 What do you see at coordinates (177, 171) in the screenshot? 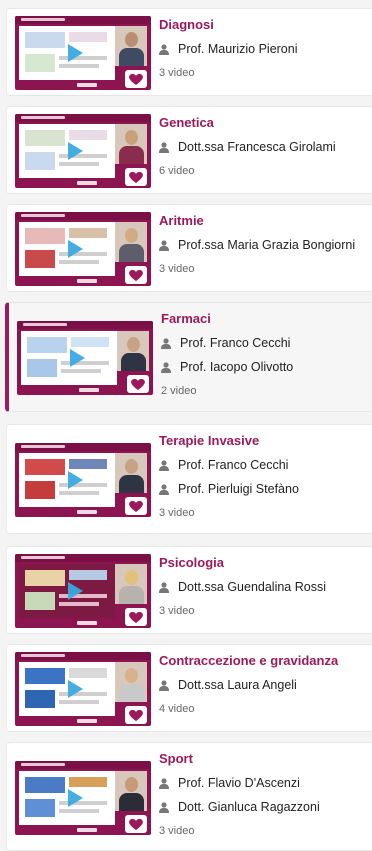
I see `video-count: 6 video` at bounding box center [177, 171].